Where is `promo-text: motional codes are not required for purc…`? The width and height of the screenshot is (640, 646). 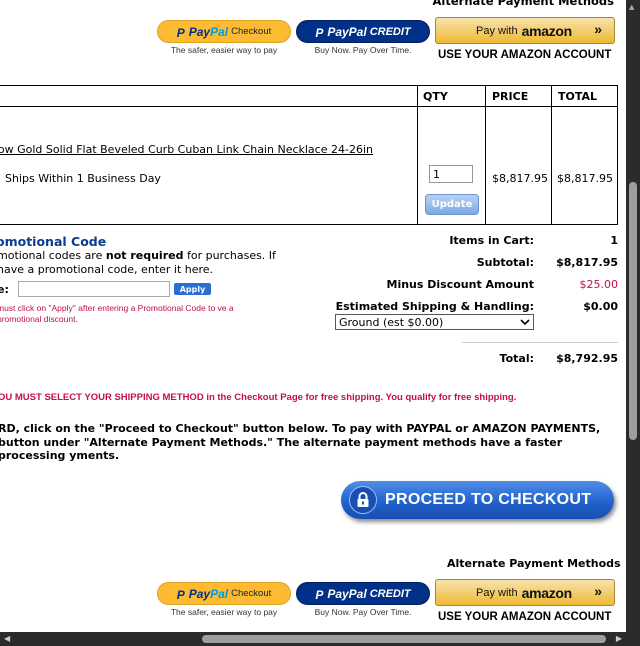
promo-text: motional codes are not required for purc… is located at coordinates (138, 262).